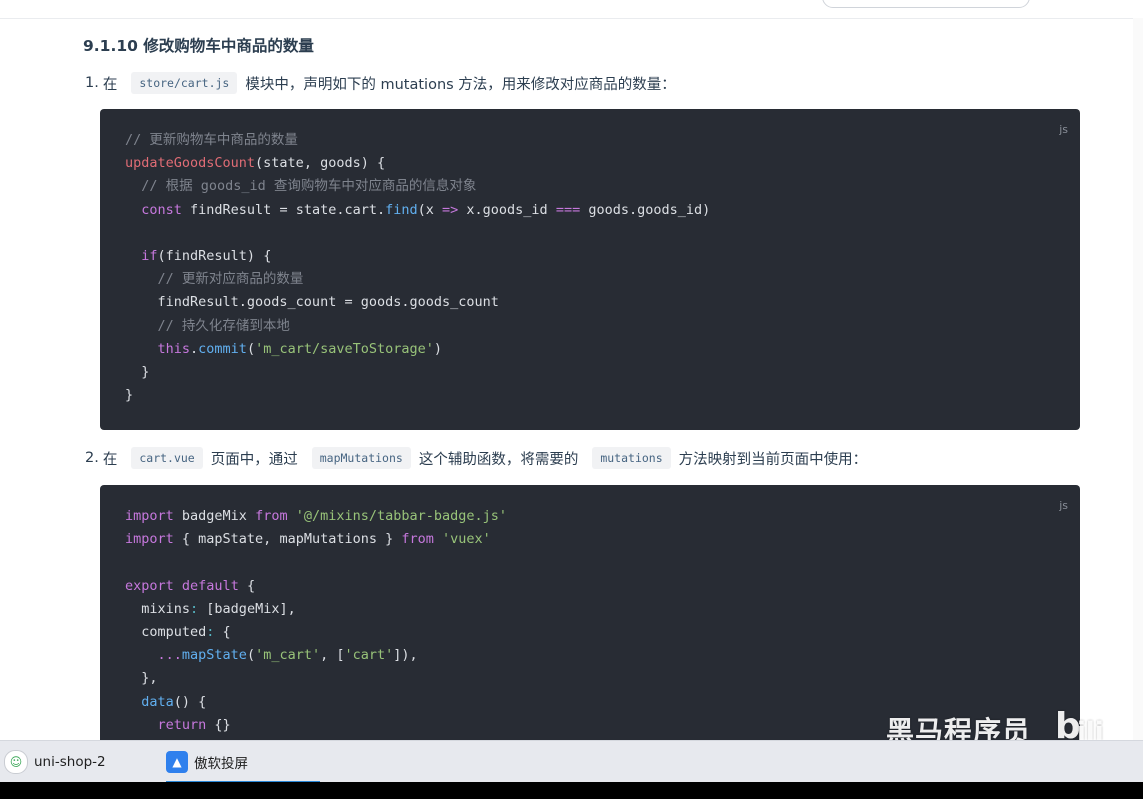  I want to click on taskbar: ☺ uni-shop-2 ▲ 傲软投屏, so click(571, 761).